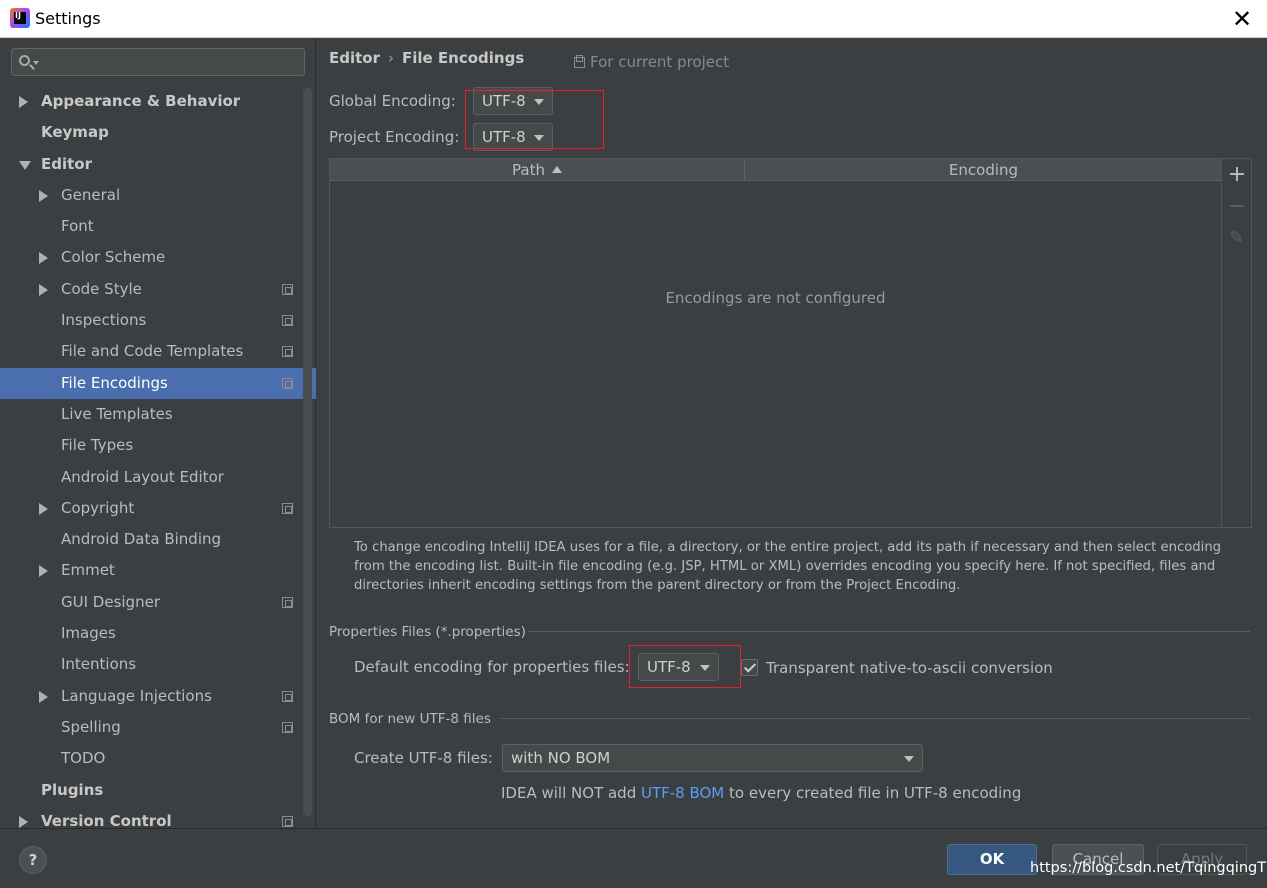 The width and height of the screenshot is (1267, 888). What do you see at coordinates (909, 668) in the screenshot?
I see `native-to-ascii-label: Transparent native-to-ascii conversion` at bounding box center [909, 668].